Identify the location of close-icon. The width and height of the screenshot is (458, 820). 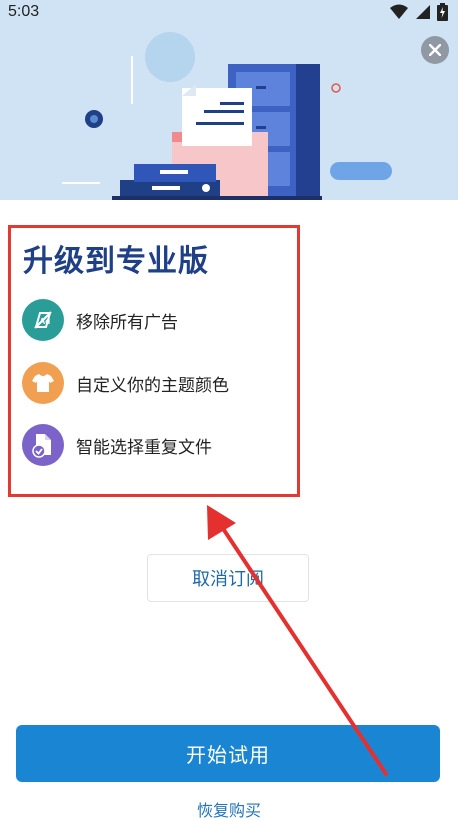
(435, 50).